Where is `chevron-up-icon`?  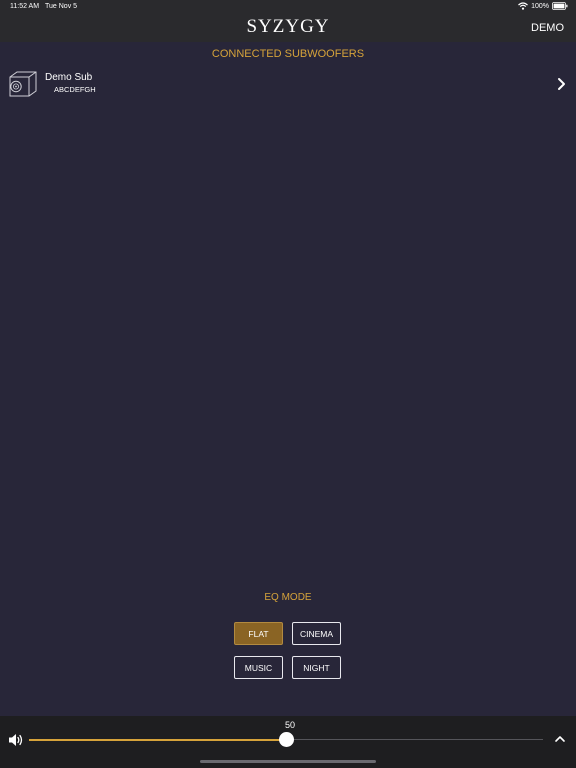
chevron-up-icon is located at coordinates (560, 739).